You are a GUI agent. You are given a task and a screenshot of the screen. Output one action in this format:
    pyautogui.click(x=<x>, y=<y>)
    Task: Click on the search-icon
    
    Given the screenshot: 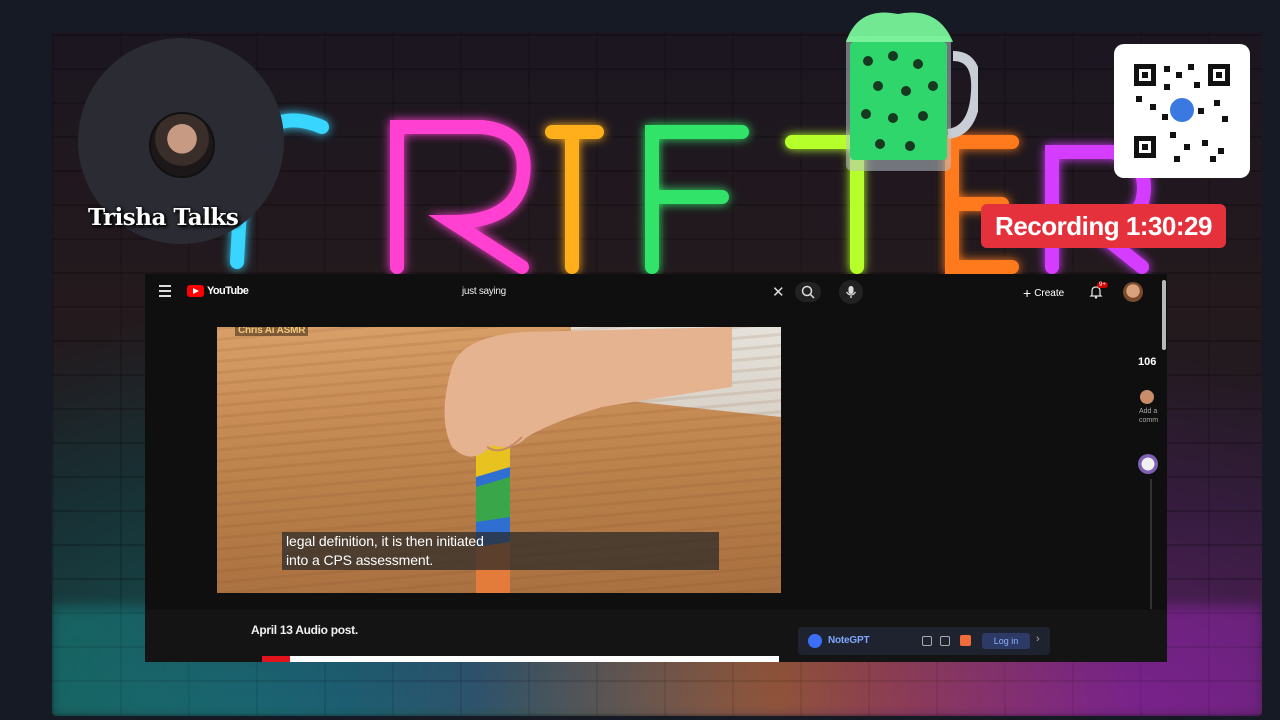 What is the action you would take?
    pyautogui.click(x=808, y=292)
    